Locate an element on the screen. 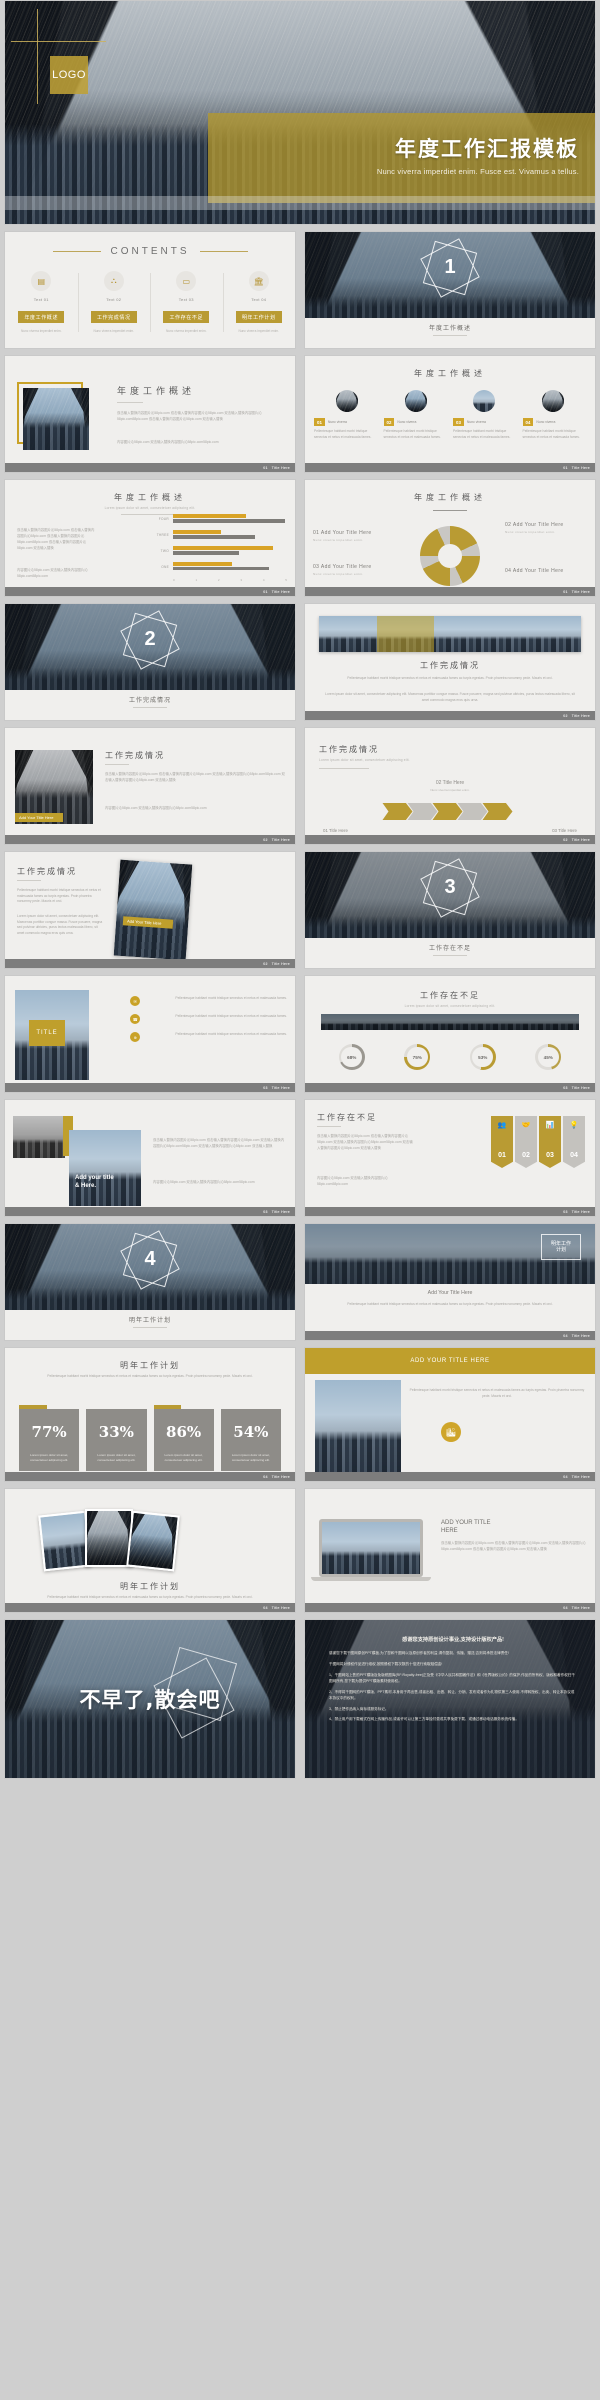  contents-item-chip: 明年工作计划 is located at coordinates (258, 317).